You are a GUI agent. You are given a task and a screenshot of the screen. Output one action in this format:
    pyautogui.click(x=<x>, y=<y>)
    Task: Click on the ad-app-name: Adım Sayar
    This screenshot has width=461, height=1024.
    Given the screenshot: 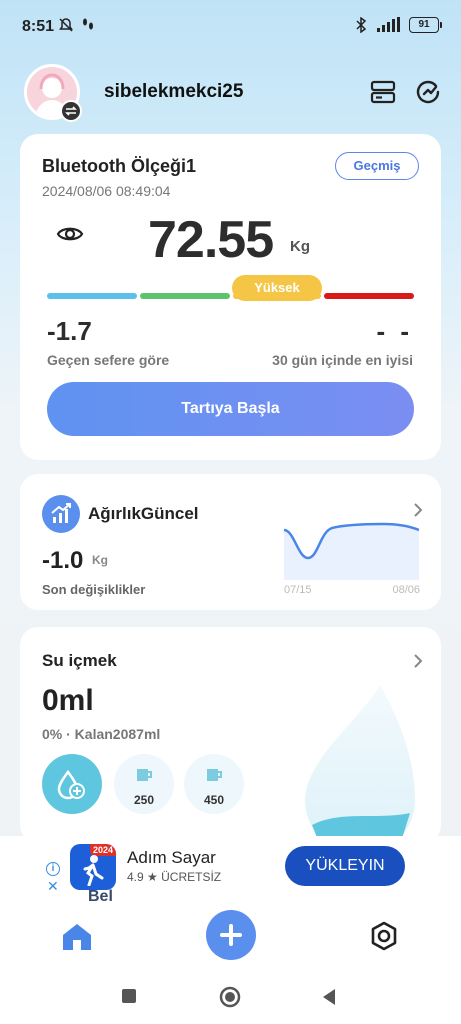 What is the action you would take?
    pyautogui.click(x=171, y=857)
    